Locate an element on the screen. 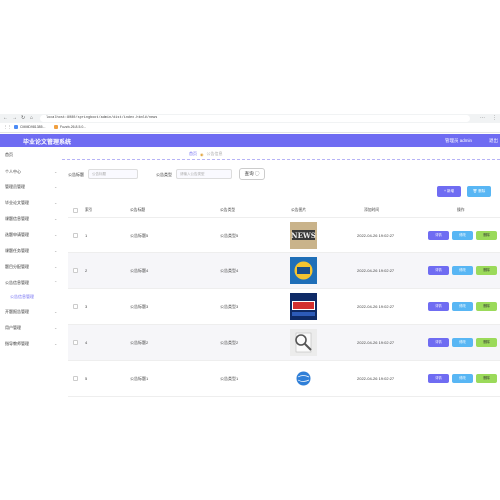 The image size is (500, 500). svg-text: NEWS is located at coordinates (303, 235).